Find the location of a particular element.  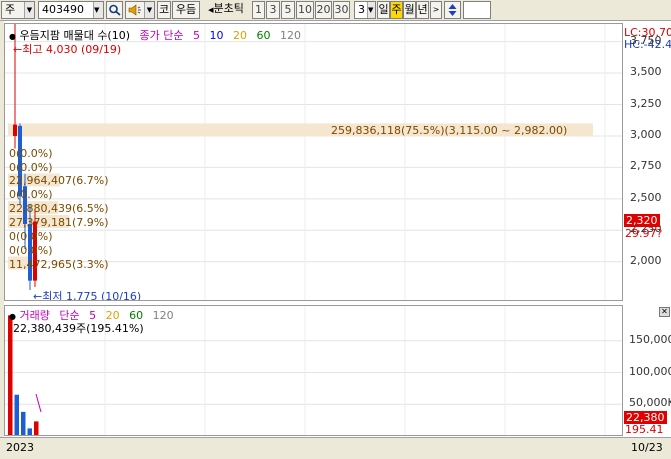

low-marker: ←최저 1,775 (10/16) is located at coordinates (87, 294).